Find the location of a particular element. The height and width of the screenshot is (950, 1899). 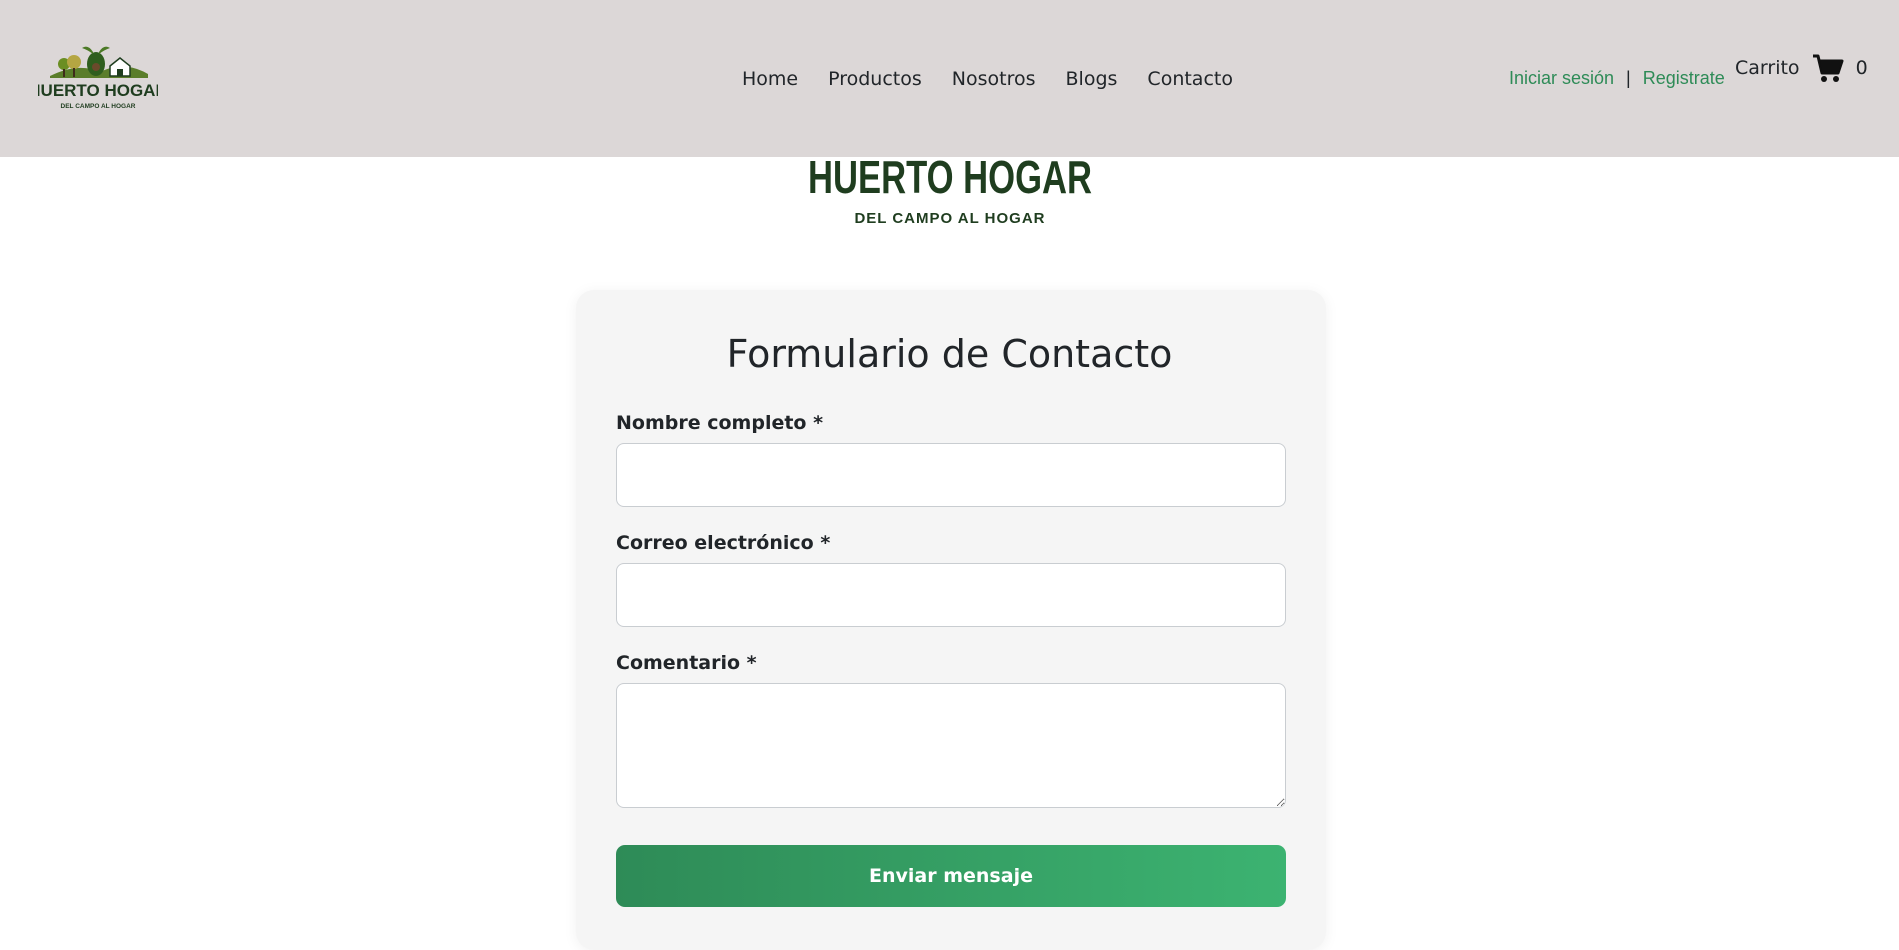

cart-count: 0 is located at coordinates (1861, 68).